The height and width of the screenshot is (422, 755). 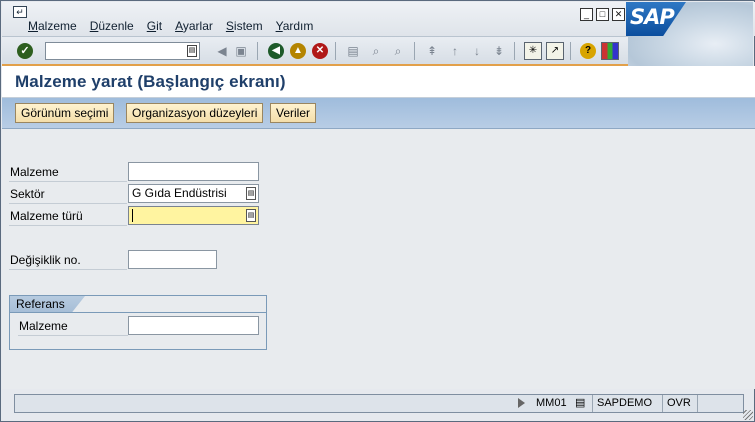 What do you see at coordinates (610, 51) in the screenshot?
I see `layout-menu-icon` at bounding box center [610, 51].